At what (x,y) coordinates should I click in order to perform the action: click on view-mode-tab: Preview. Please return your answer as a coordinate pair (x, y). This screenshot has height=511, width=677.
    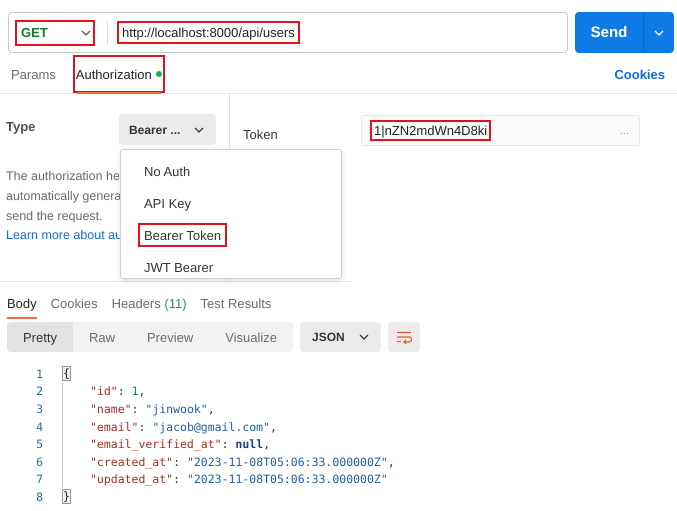
    Looking at the image, I should click on (170, 337).